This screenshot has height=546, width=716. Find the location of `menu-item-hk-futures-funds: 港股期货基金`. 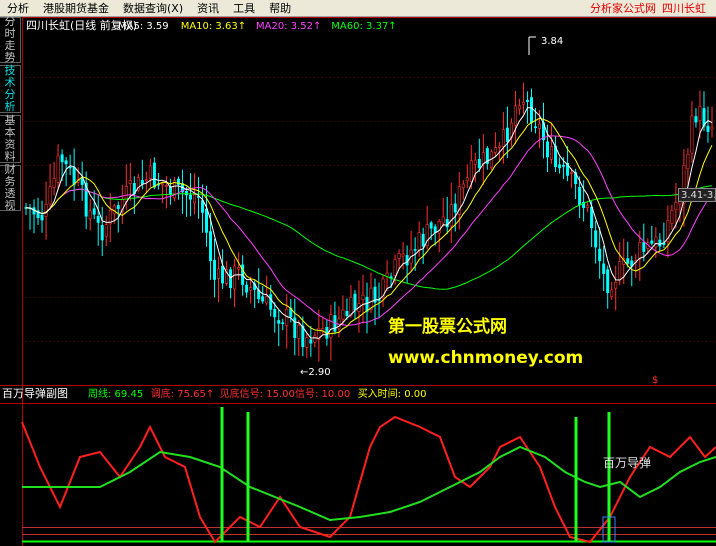

menu-item-hk-futures-funds: 港股期货基金 is located at coordinates (76, 8).